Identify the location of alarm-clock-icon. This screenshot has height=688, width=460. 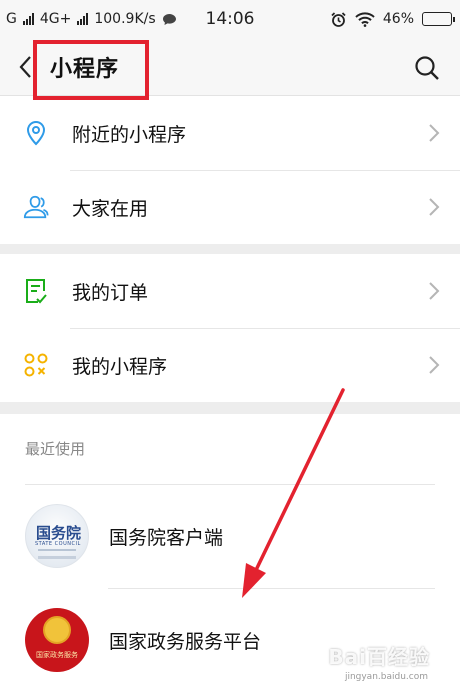
(338, 19).